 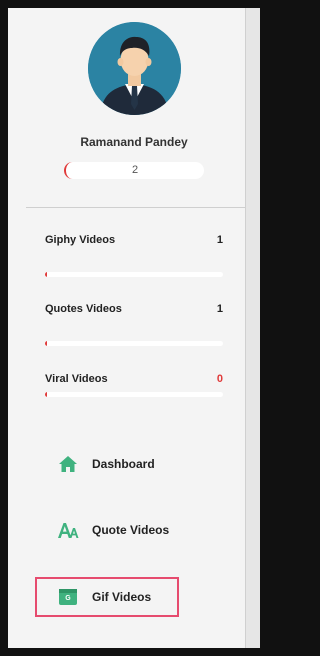 What do you see at coordinates (134, 170) in the screenshot?
I see `user-count-badge: 2` at bounding box center [134, 170].